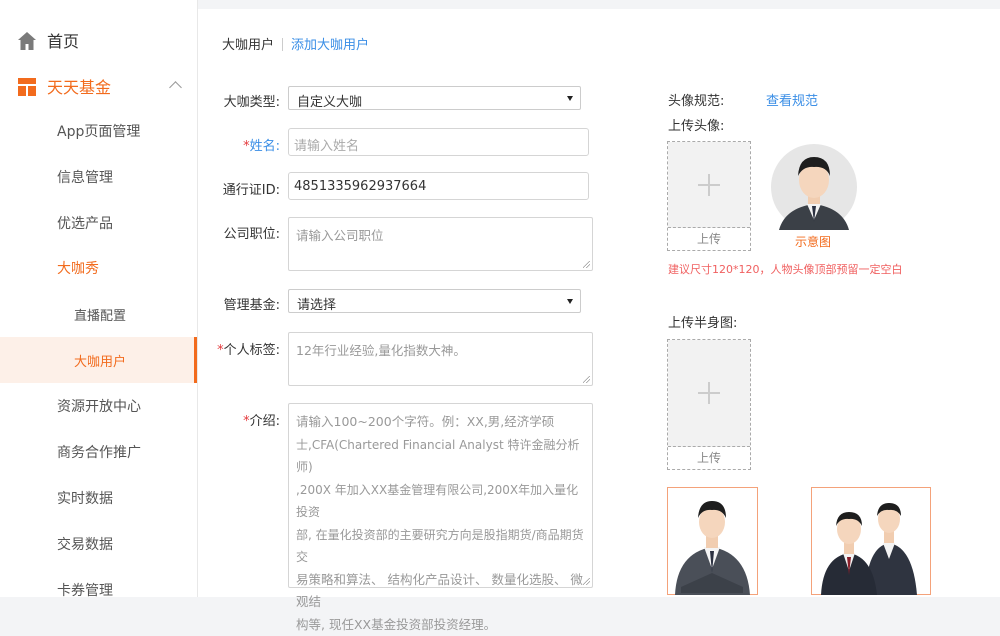  Describe the element at coordinates (329, 102) in the screenshot. I see `type-select-value: 自定义大咖` at that location.